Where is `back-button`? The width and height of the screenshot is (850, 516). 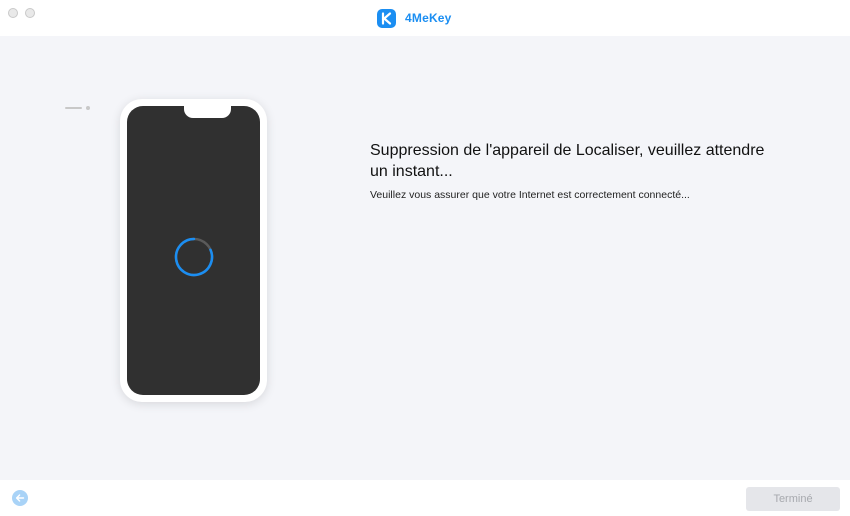 back-button is located at coordinates (20, 498).